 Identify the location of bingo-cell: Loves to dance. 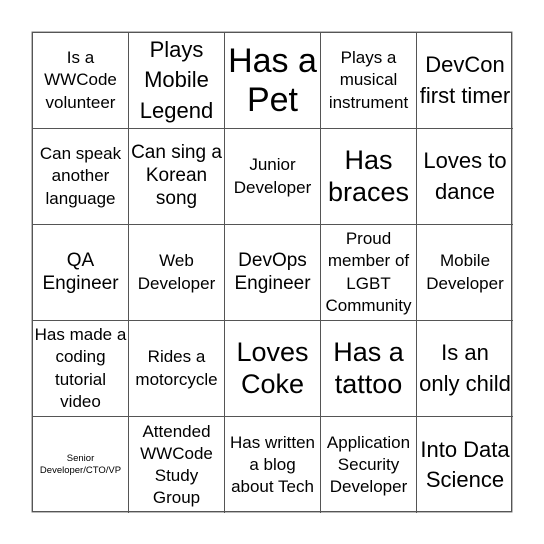
(465, 177).